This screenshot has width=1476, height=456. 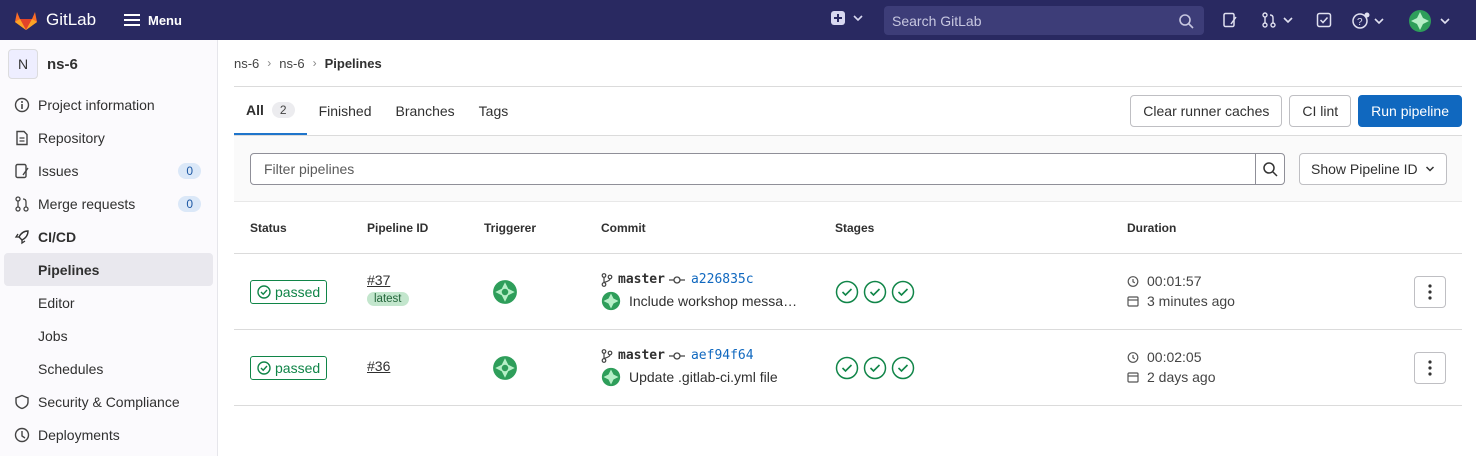 I want to click on menu-button: Menu, so click(x=153, y=20).